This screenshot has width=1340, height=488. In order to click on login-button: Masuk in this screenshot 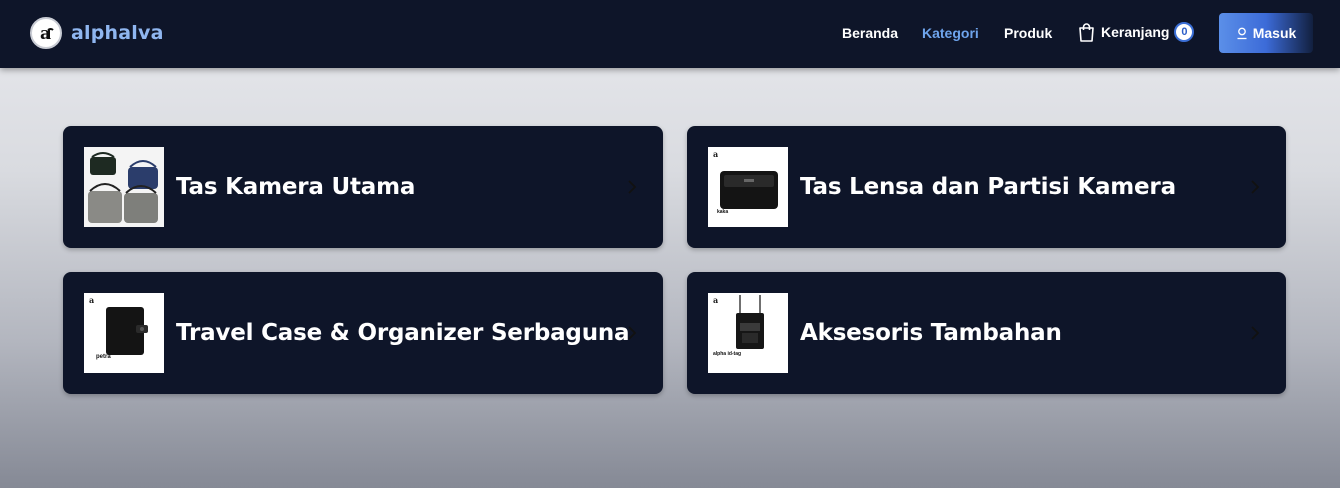, I will do `click(1266, 33)`.